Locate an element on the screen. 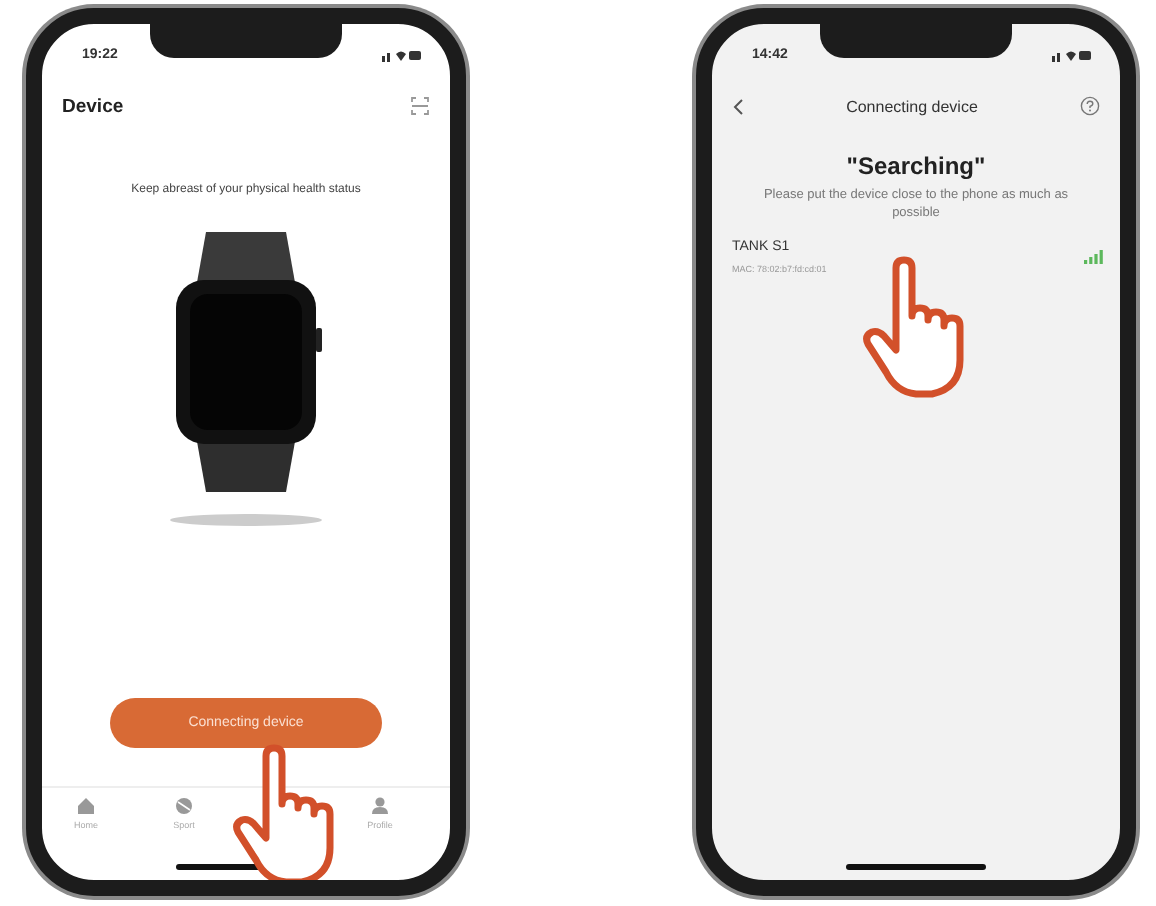 This screenshot has height=906, width=1156. signal-strength-icon is located at coordinates (1094, 256).